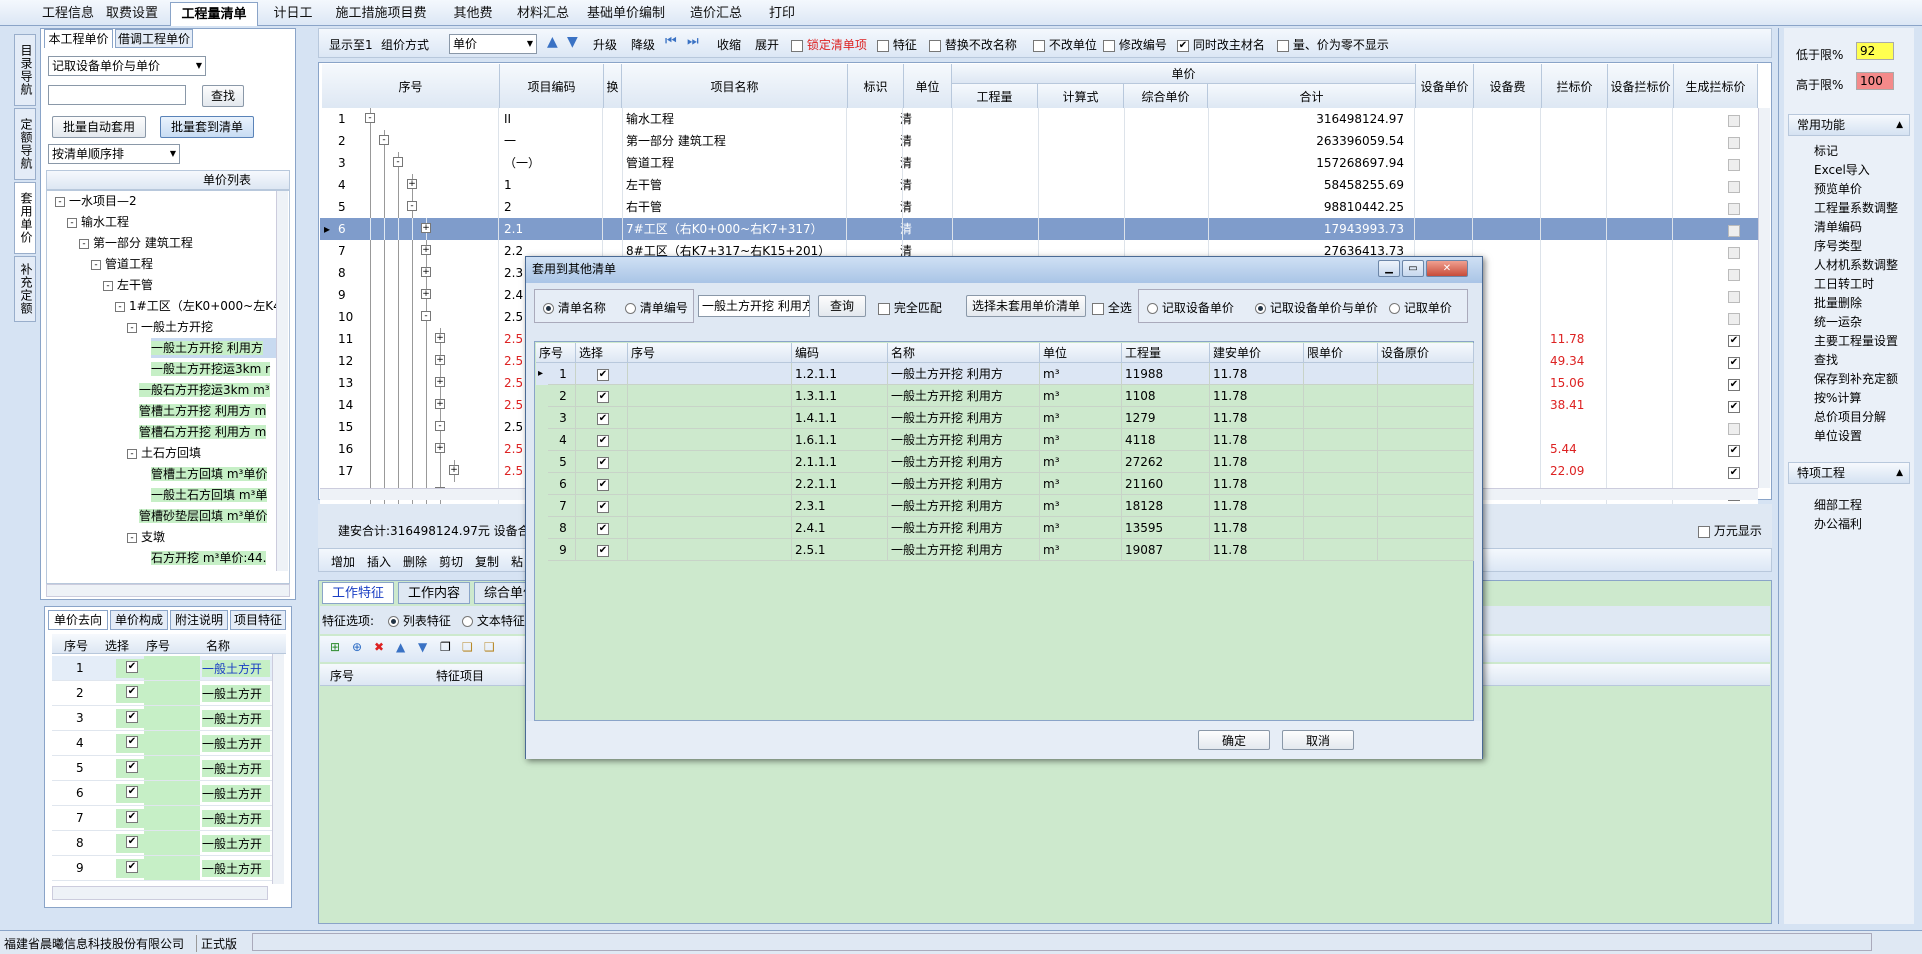 The image size is (1922, 954). What do you see at coordinates (422, 647) in the screenshot?
I see `row-down-icon: ▼` at bounding box center [422, 647].